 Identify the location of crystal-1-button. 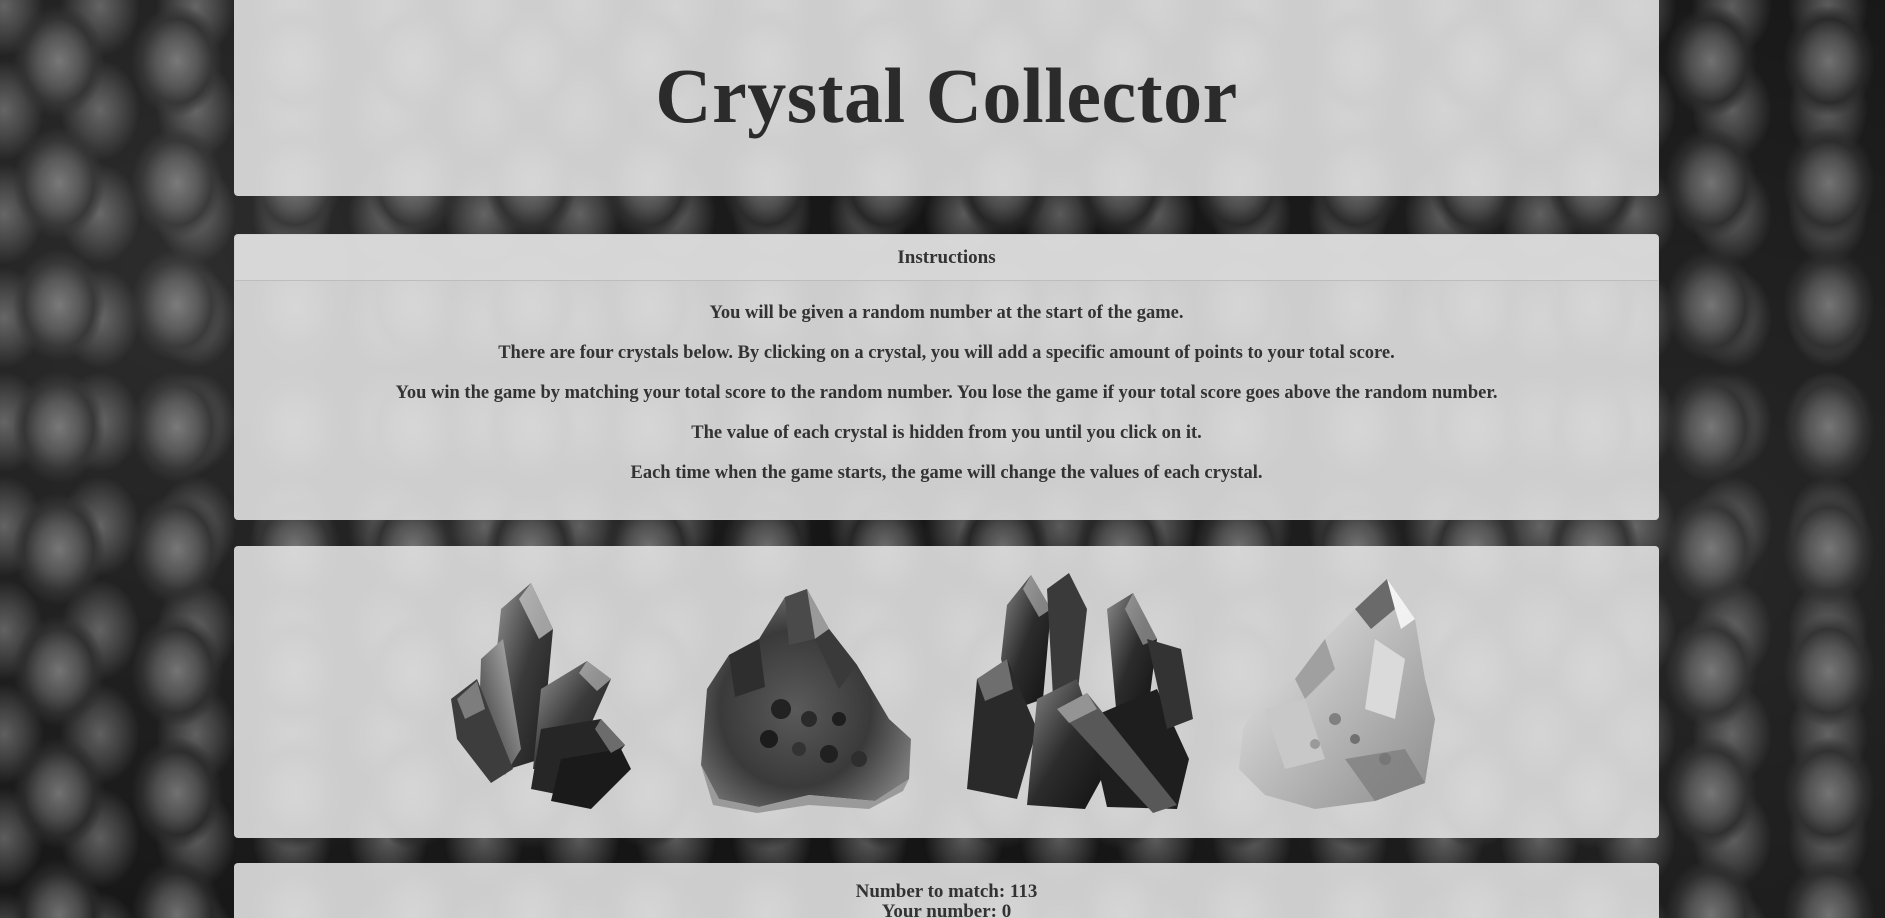
(540, 692).